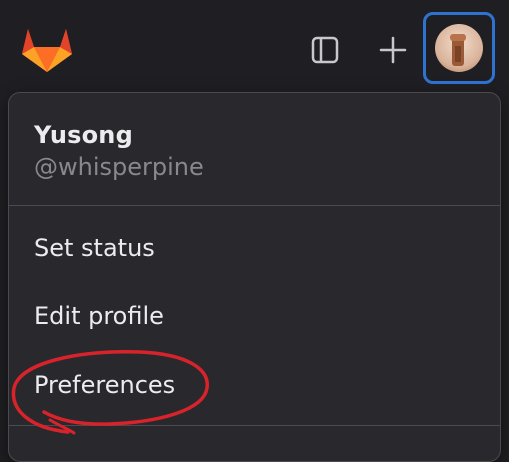 Image resolution: width=509 pixels, height=462 pixels. I want to click on user-display-name: Yusong, so click(83, 135).